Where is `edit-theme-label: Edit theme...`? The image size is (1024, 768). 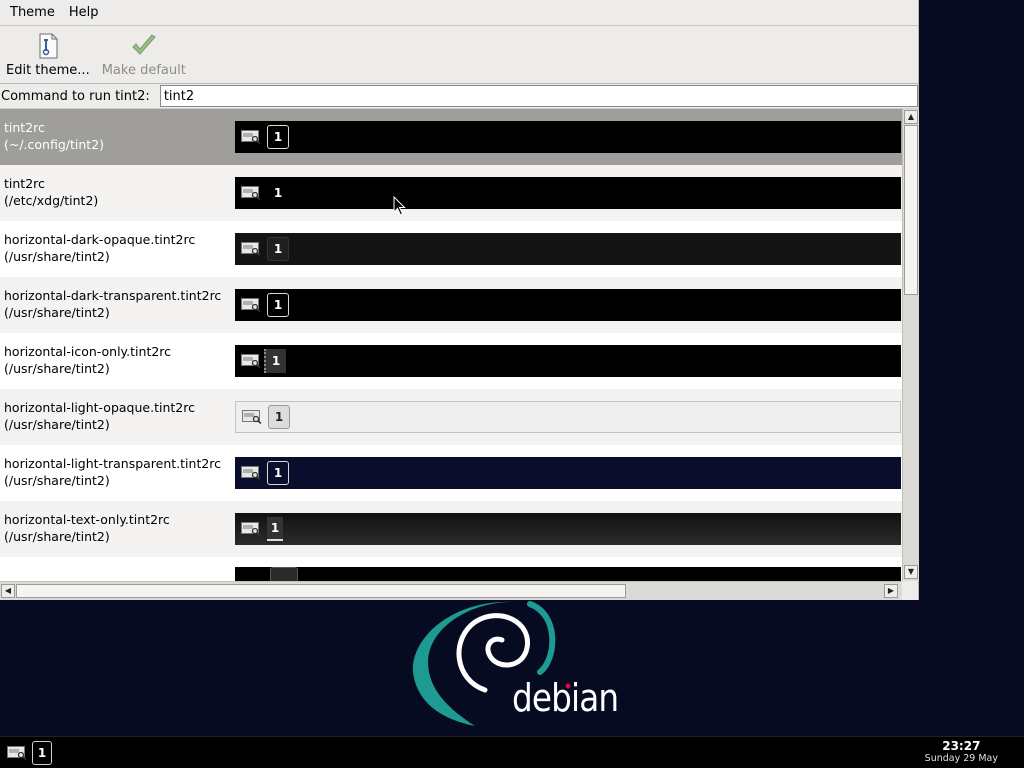 edit-theme-label: Edit theme... is located at coordinates (48, 70).